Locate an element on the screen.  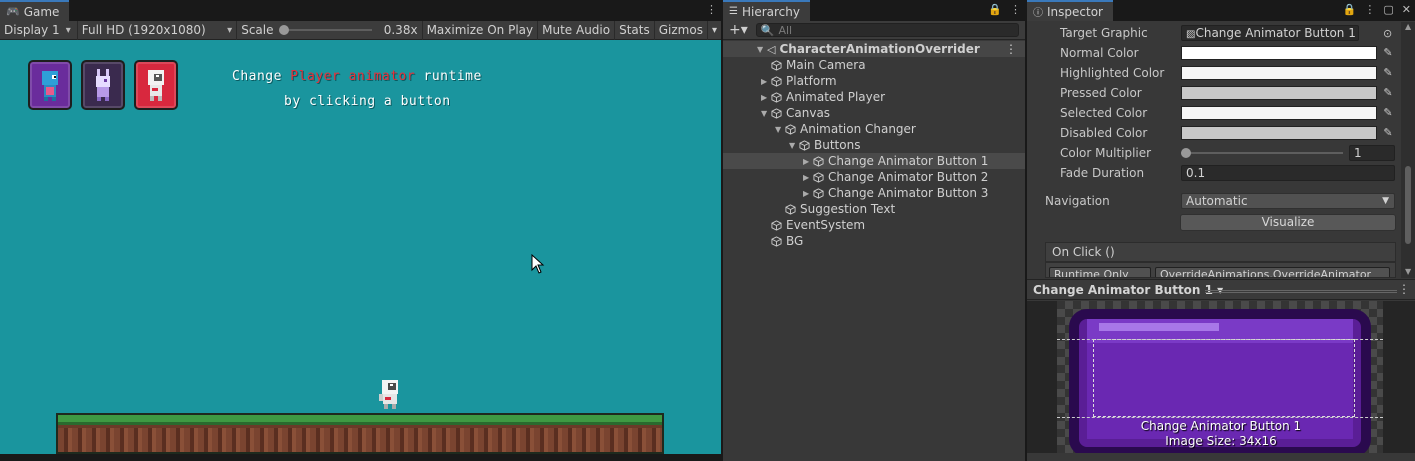
gizmos-toggle: Gizmos is located at coordinates (681, 30).